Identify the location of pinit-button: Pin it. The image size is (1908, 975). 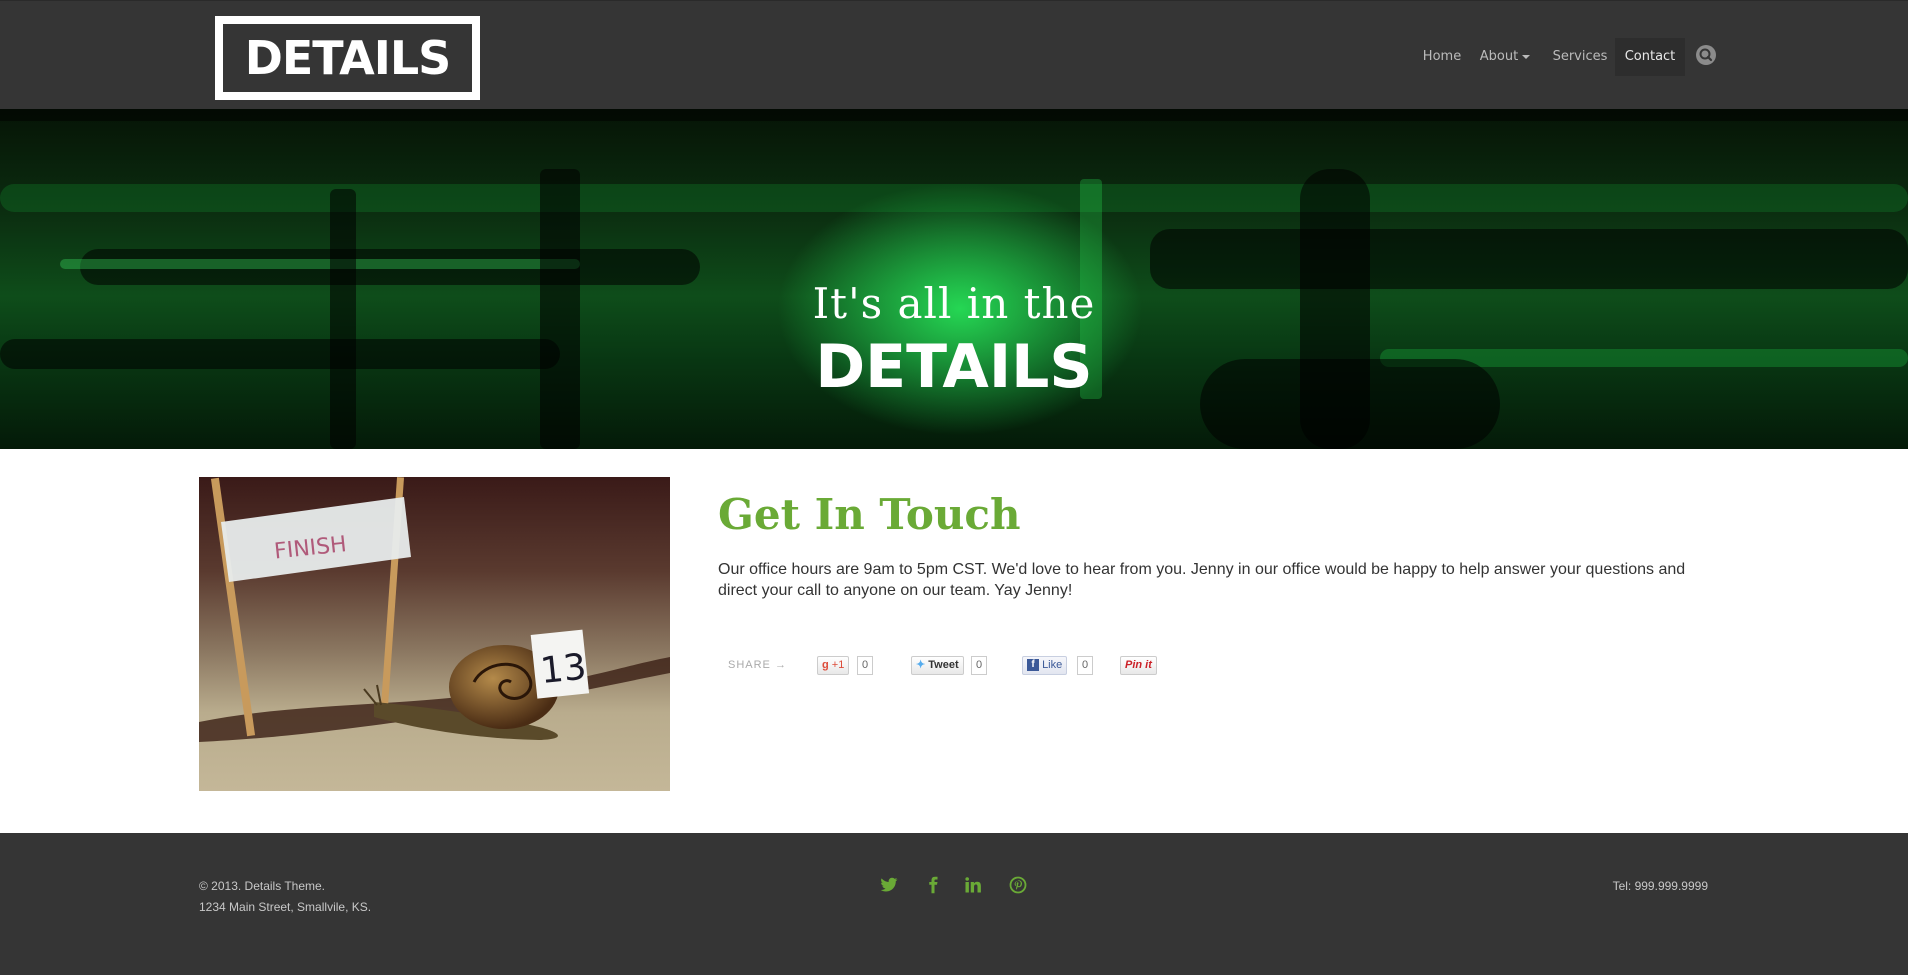
(1138, 665).